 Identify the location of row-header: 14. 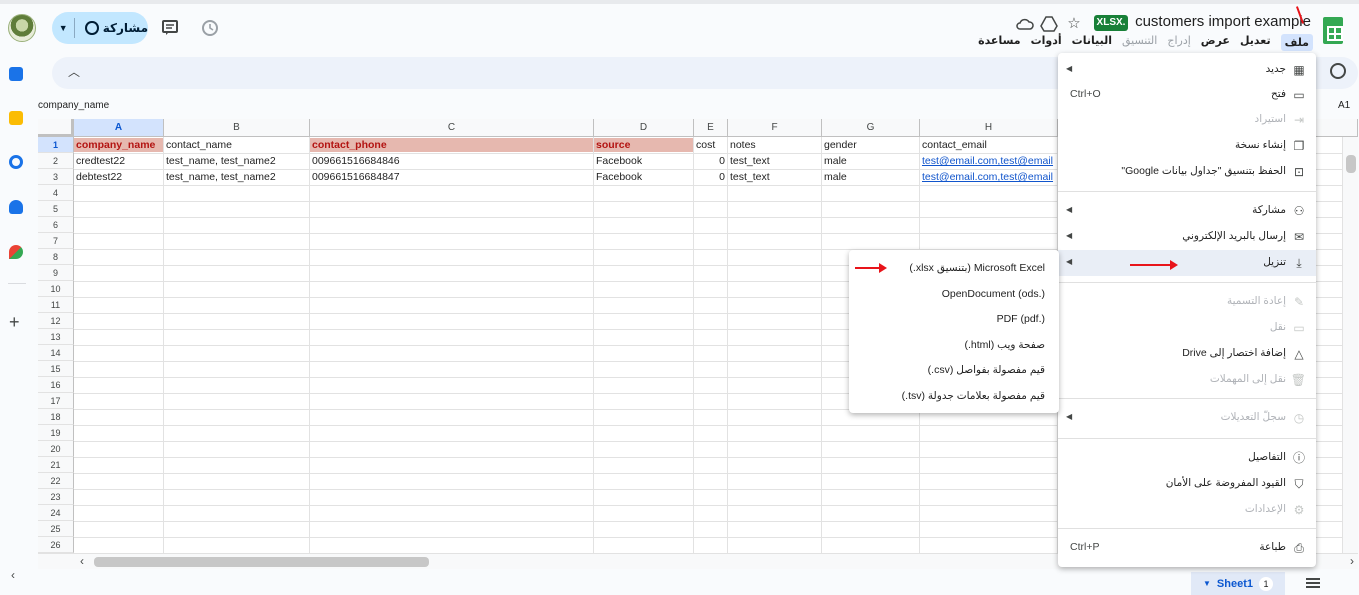
(56, 353).